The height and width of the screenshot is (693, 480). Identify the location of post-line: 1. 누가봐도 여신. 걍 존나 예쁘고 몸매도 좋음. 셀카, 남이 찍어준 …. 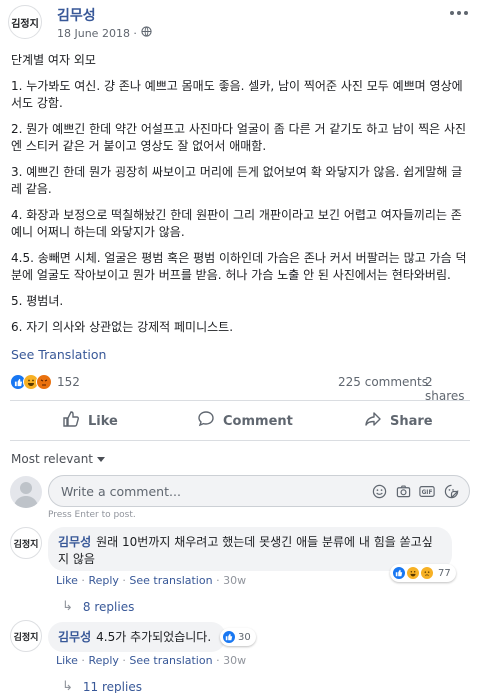
(237, 94).